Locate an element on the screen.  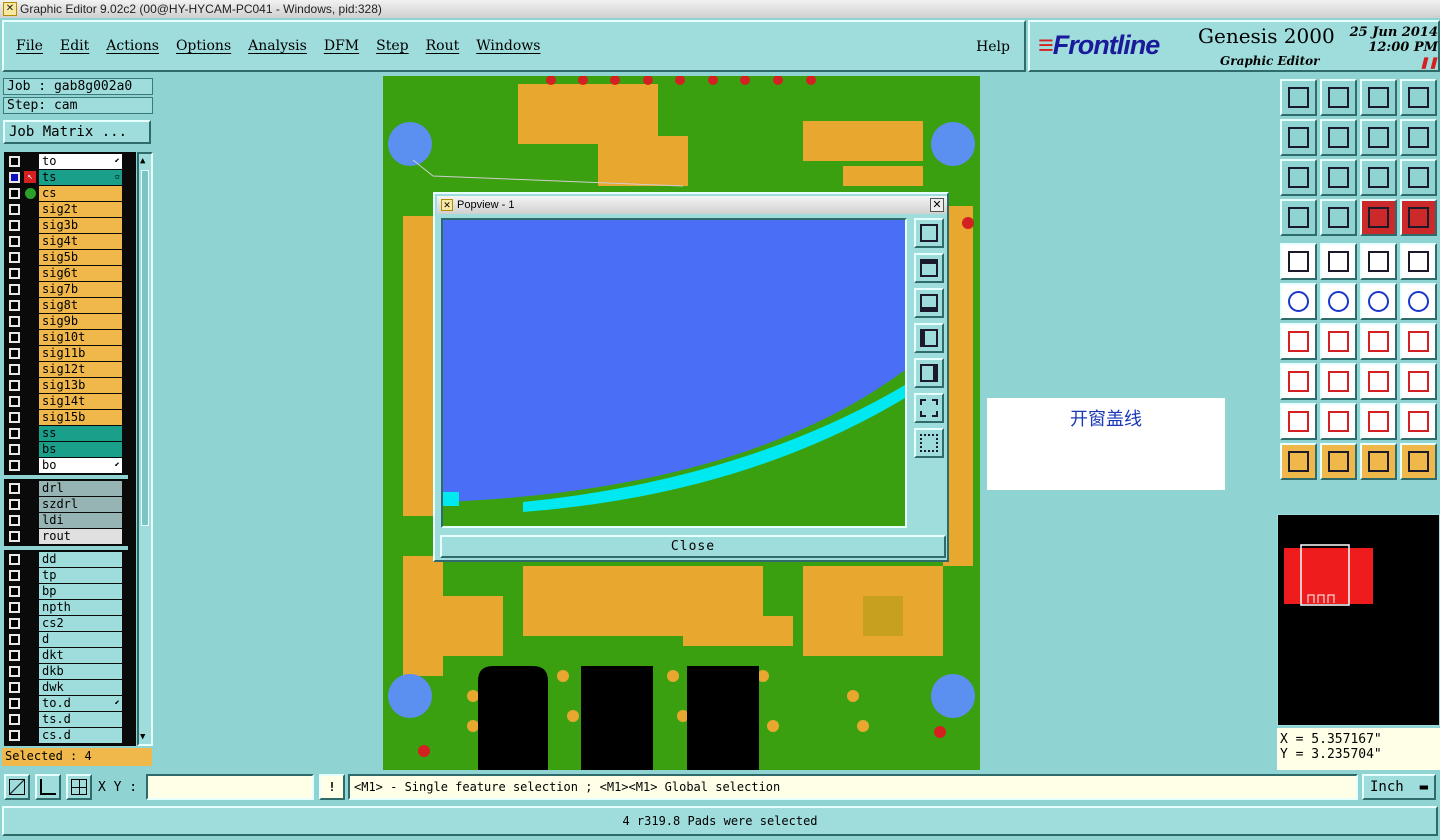
popview-pan-down-button is located at coordinates (929, 303).